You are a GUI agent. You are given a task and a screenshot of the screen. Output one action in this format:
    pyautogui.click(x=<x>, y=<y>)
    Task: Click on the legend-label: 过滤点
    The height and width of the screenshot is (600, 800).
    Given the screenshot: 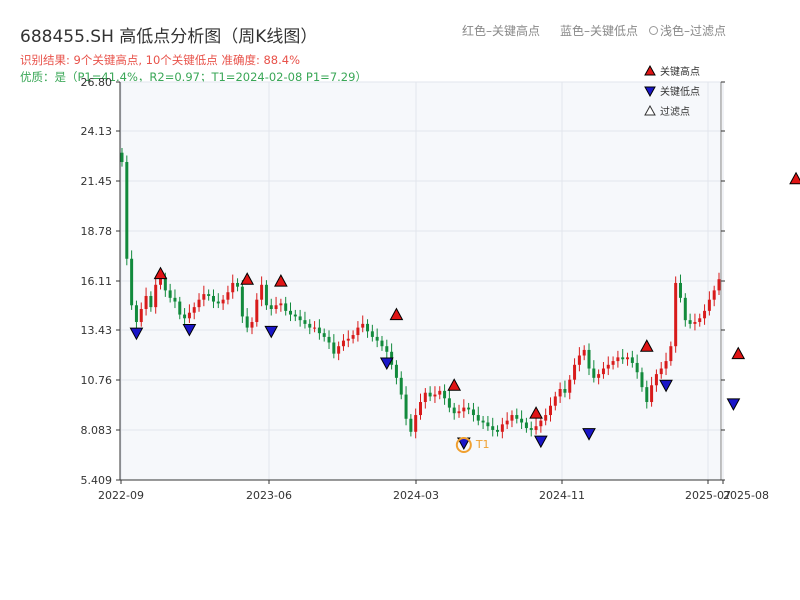 What is the action you would take?
    pyautogui.click(x=675, y=111)
    